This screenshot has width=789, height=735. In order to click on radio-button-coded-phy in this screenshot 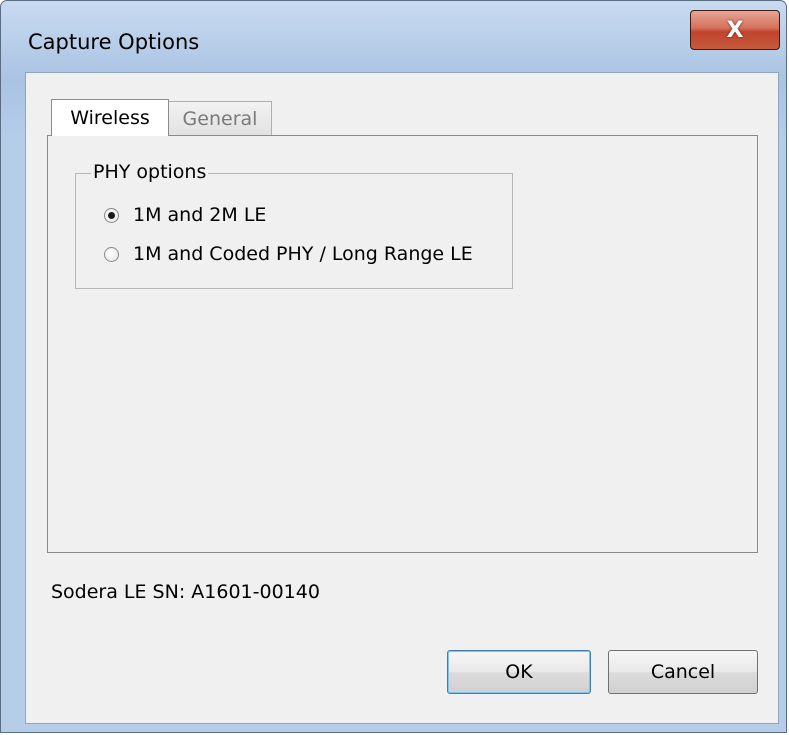, I will do `click(111, 254)`.